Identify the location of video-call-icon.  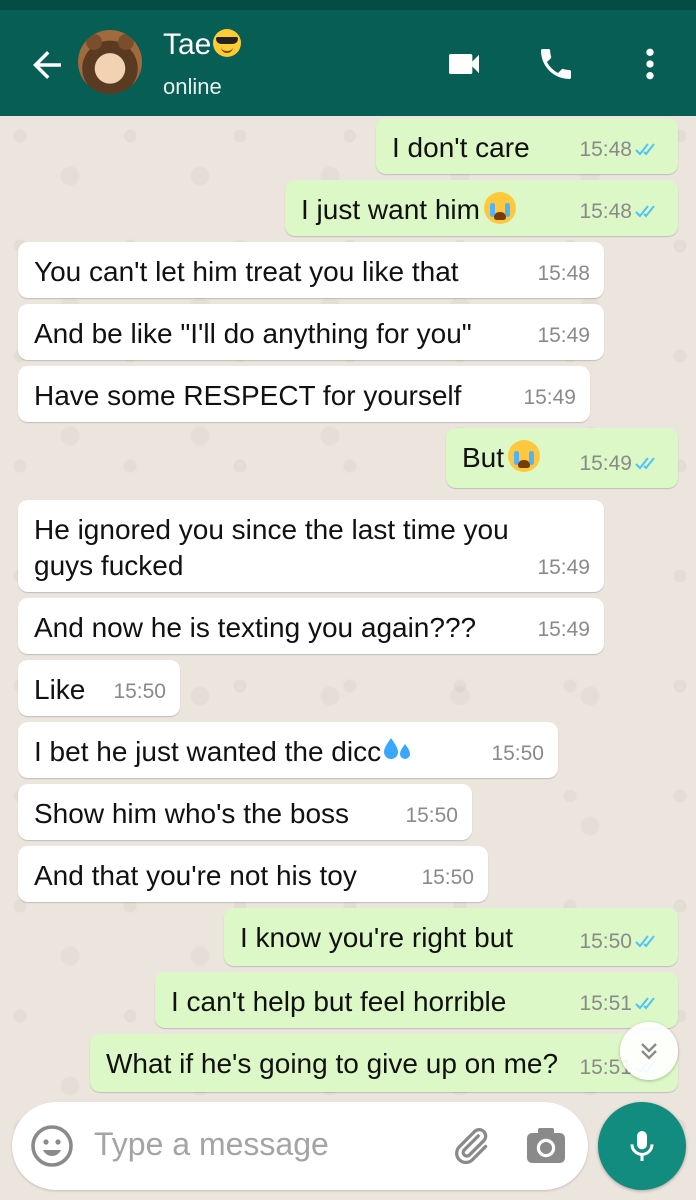
(464, 64).